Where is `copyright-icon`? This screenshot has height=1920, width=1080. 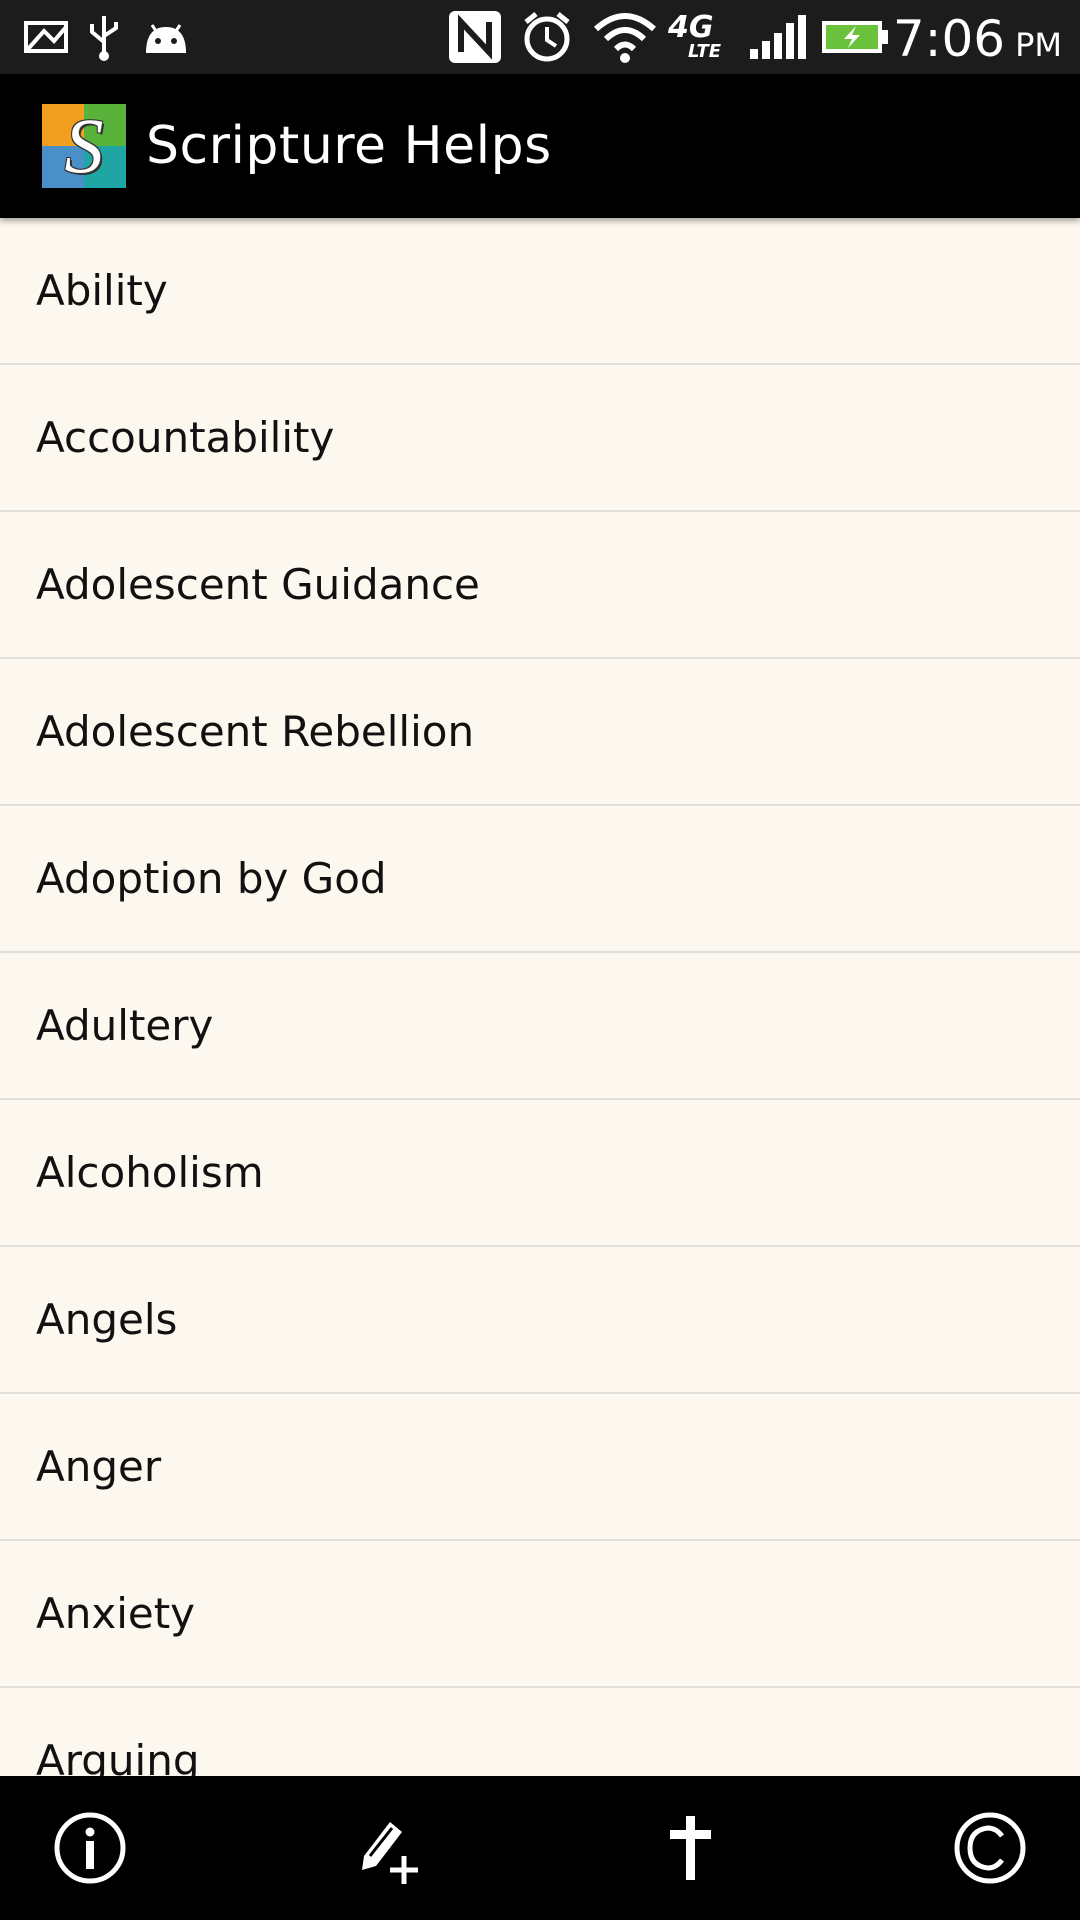 copyright-icon is located at coordinates (990, 1848).